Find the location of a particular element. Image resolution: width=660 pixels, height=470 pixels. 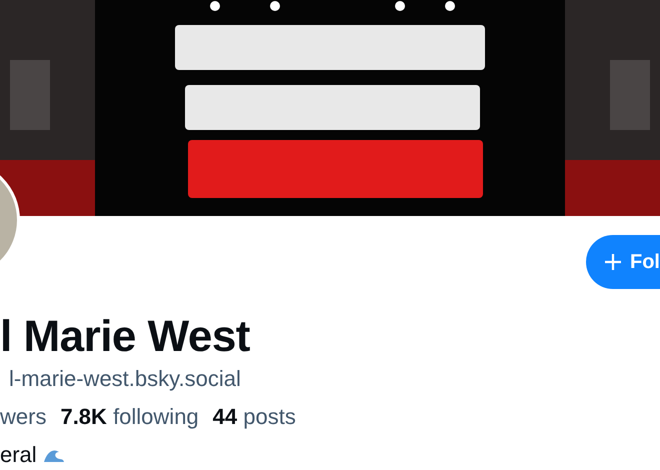

display-name: l Marie West is located at coordinates (125, 337).